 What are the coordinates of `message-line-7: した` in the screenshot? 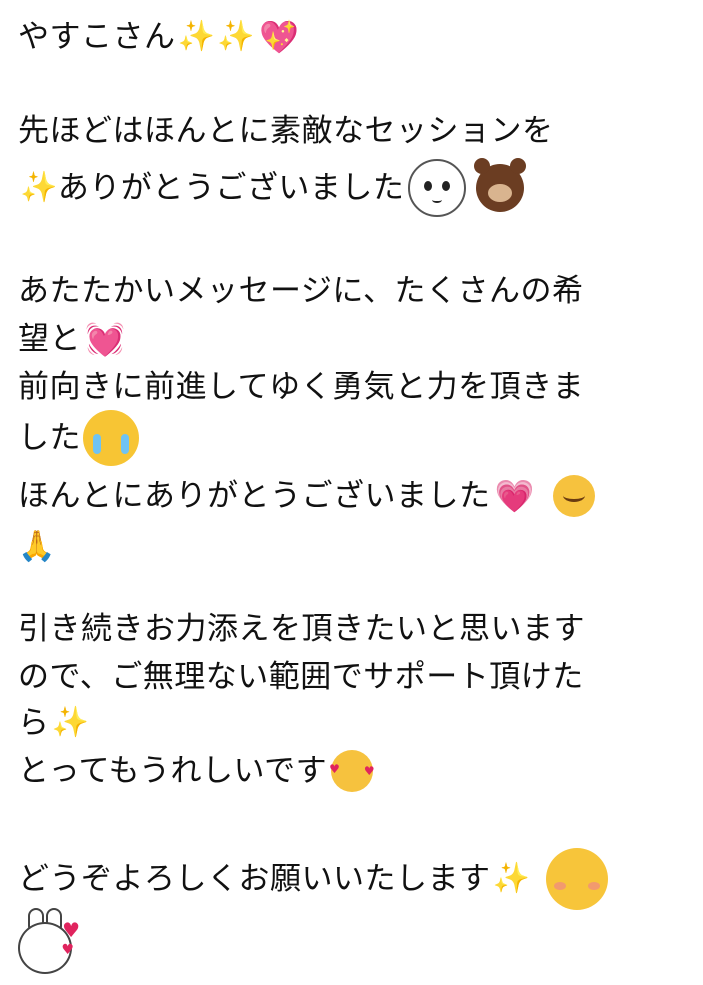 It's located at (78, 438).